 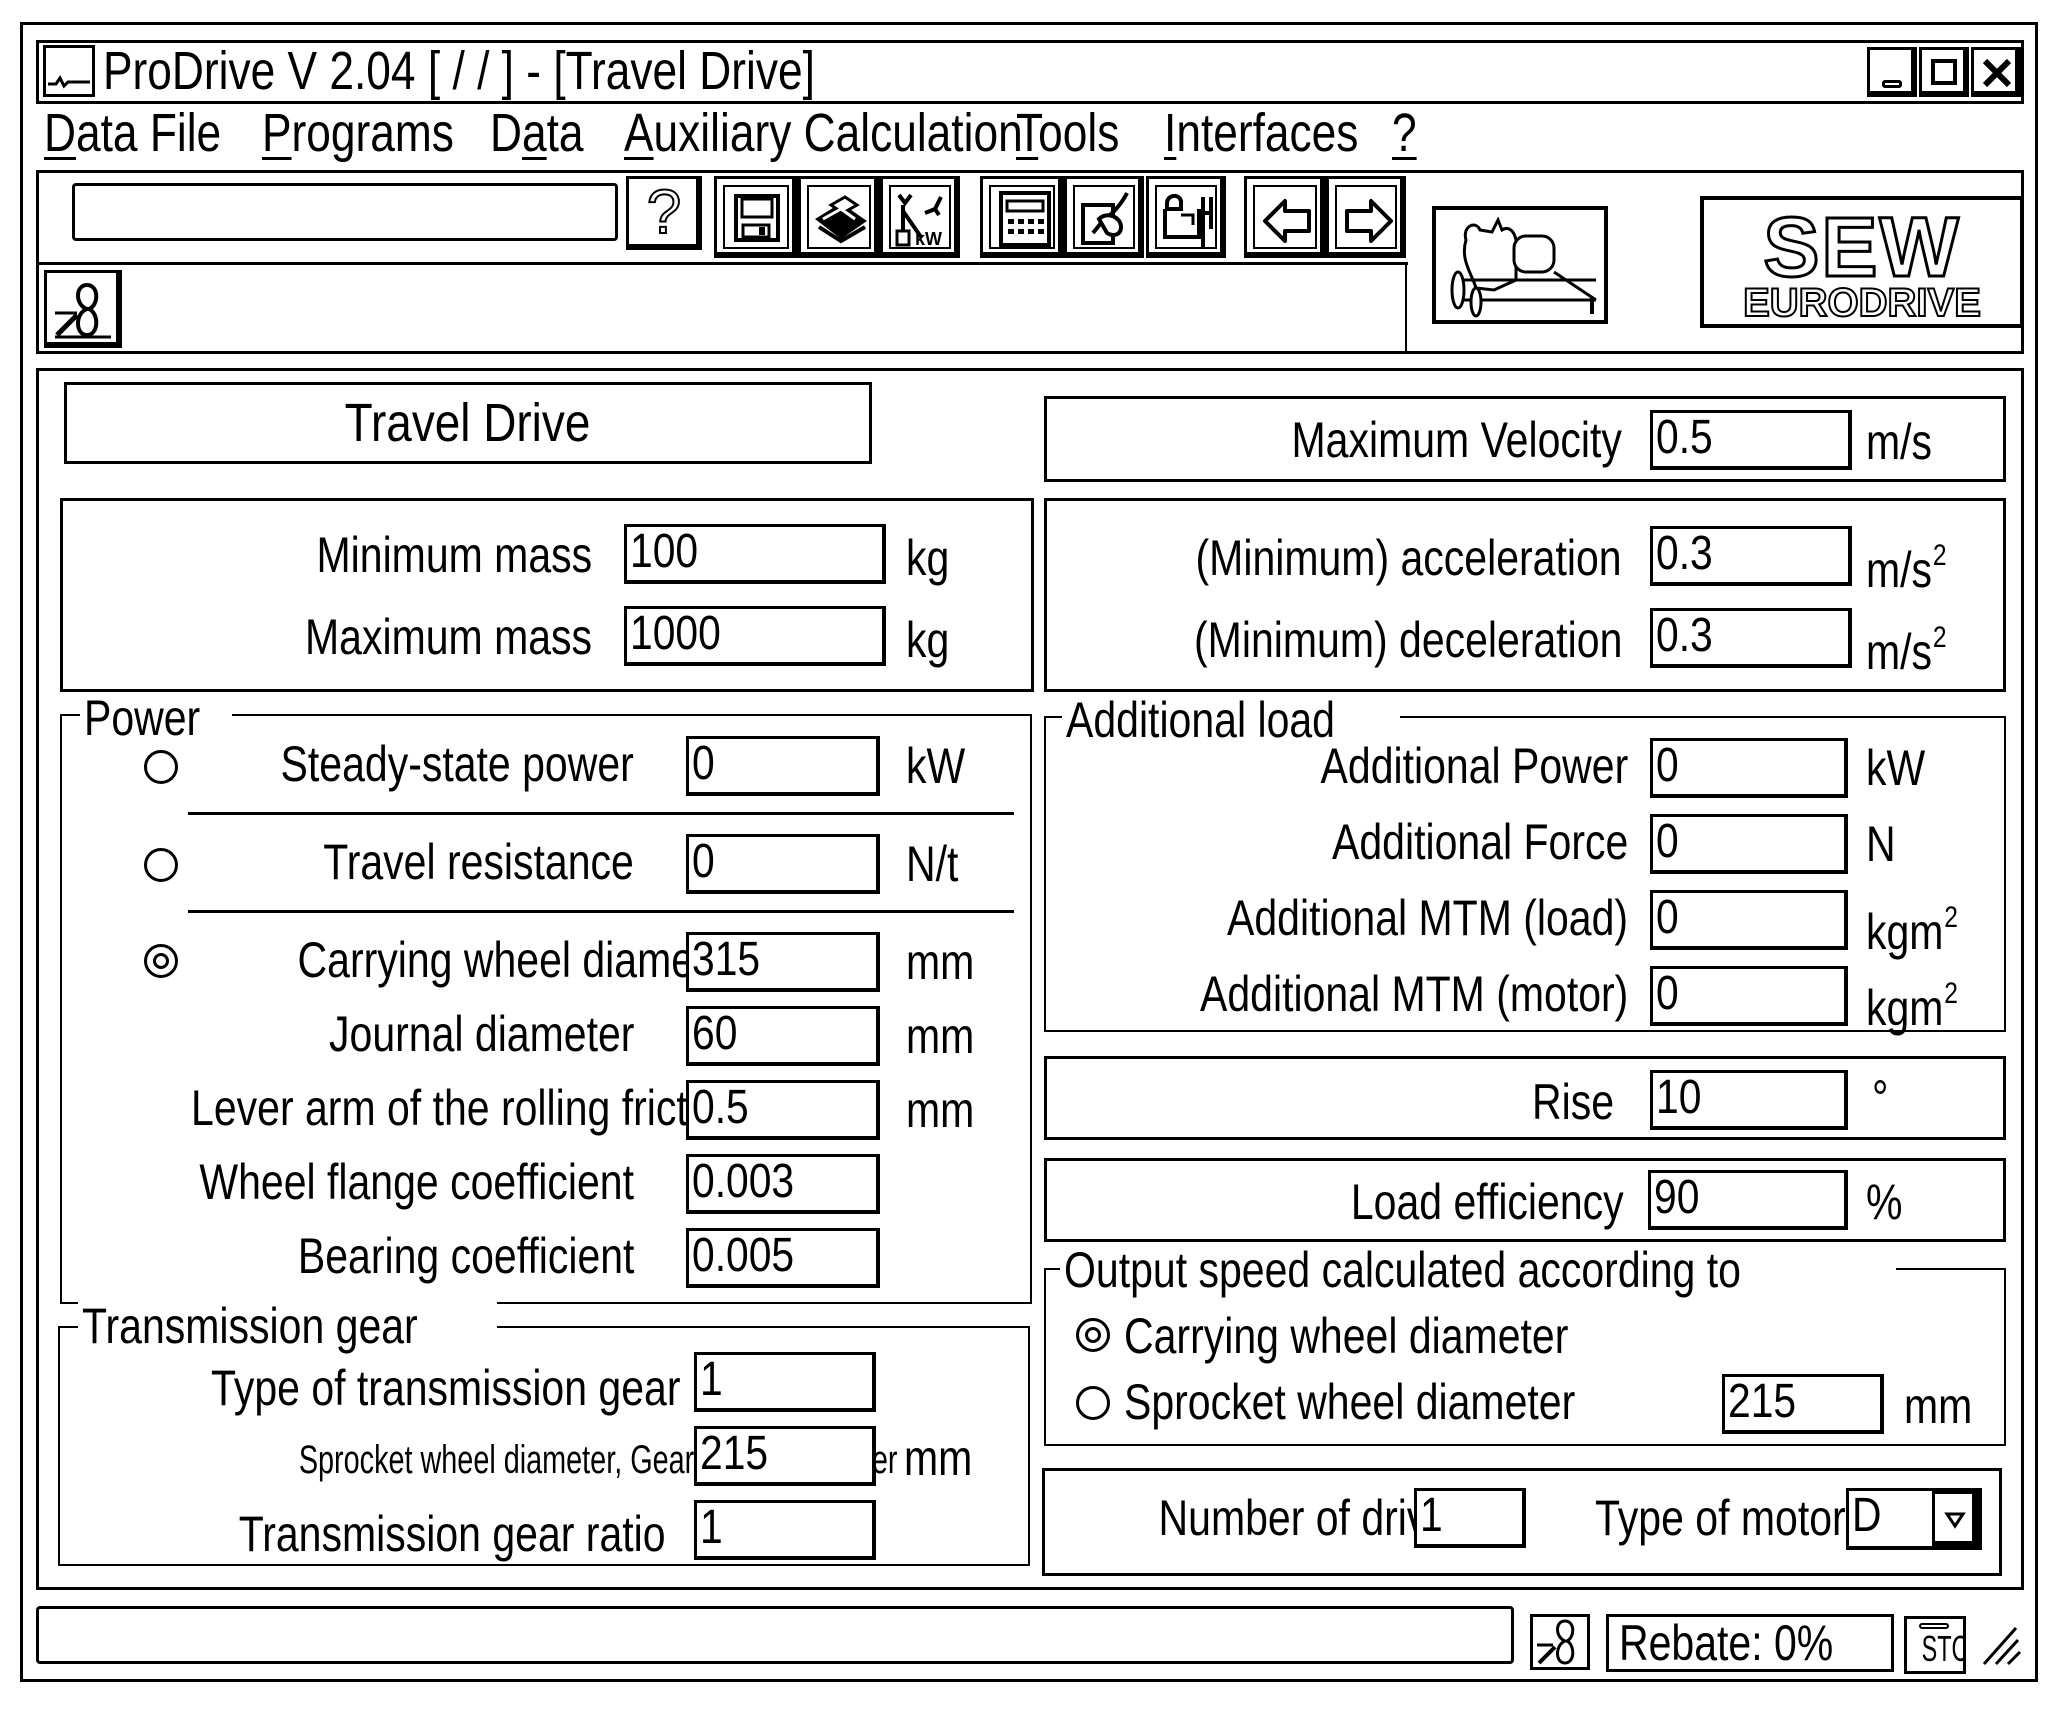 What do you see at coordinates (1030, 72) in the screenshot?
I see `title-bar: ProDrive V 2.04 [ / / ] - [Travel Drive]` at bounding box center [1030, 72].